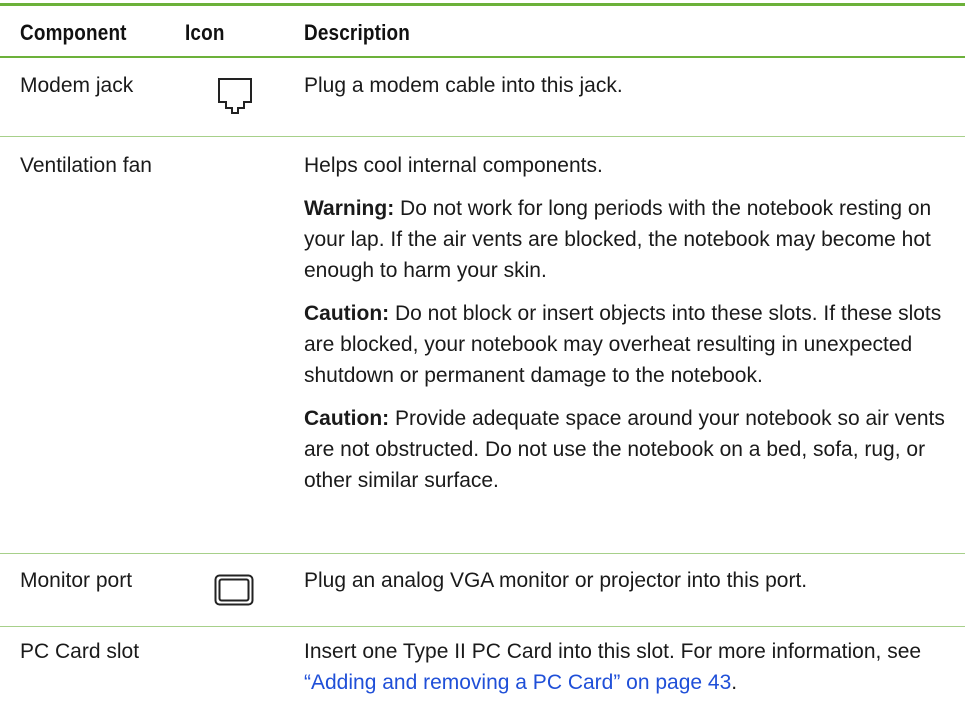 The image size is (965, 710). What do you see at coordinates (76, 580) in the screenshot?
I see `row-monitor-port-component: Monitor port` at bounding box center [76, 580].